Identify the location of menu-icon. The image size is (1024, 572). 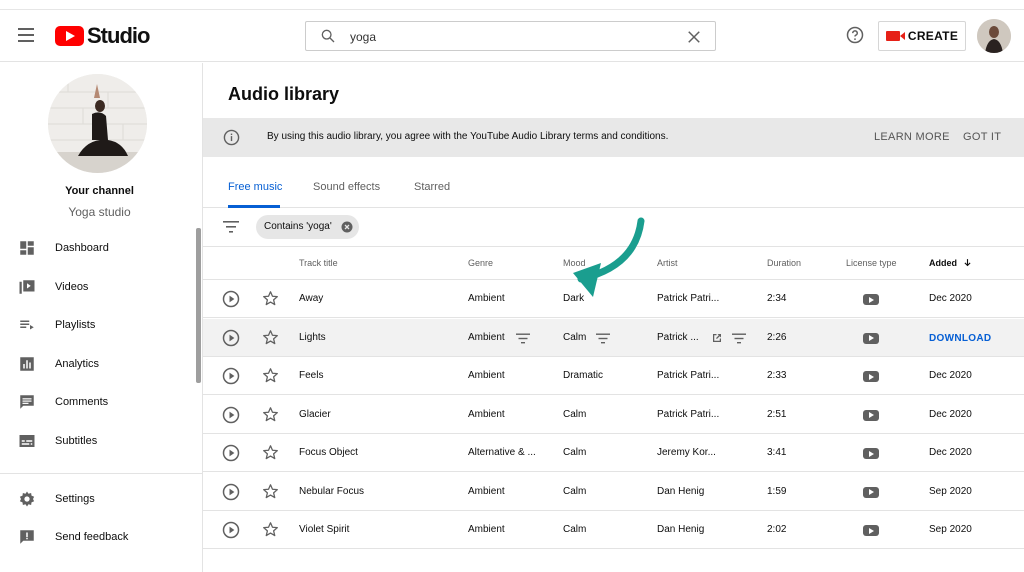
(26, 35).